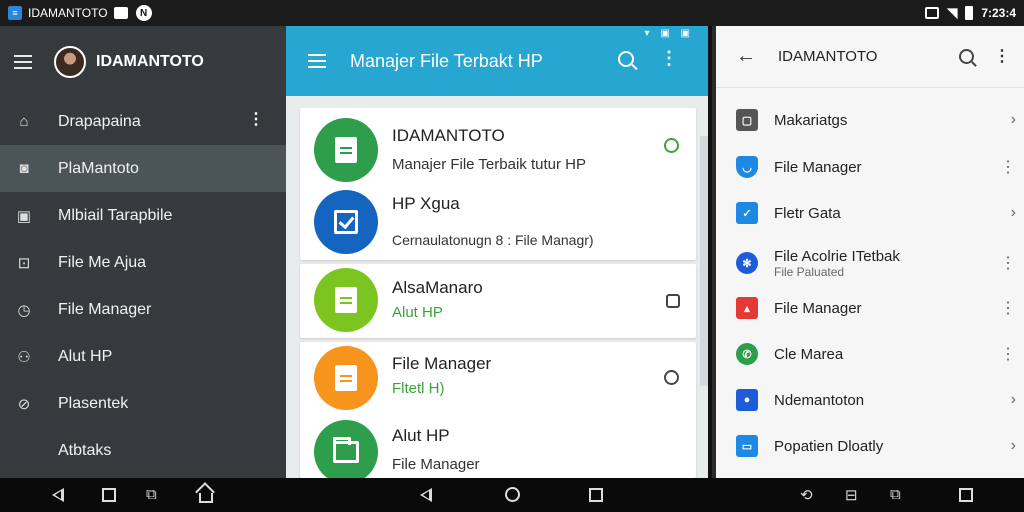 The image size is (1024, 512). I want to click on system-navigation-bar: ⧉ ⟲ ⊟ ⧉, so click(512, 495).